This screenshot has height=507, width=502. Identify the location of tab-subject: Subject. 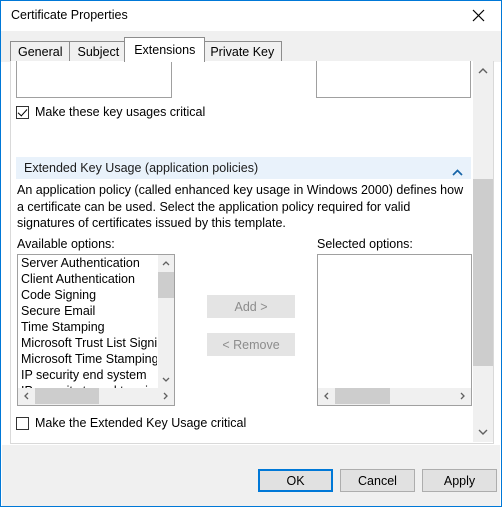
(98, 51).